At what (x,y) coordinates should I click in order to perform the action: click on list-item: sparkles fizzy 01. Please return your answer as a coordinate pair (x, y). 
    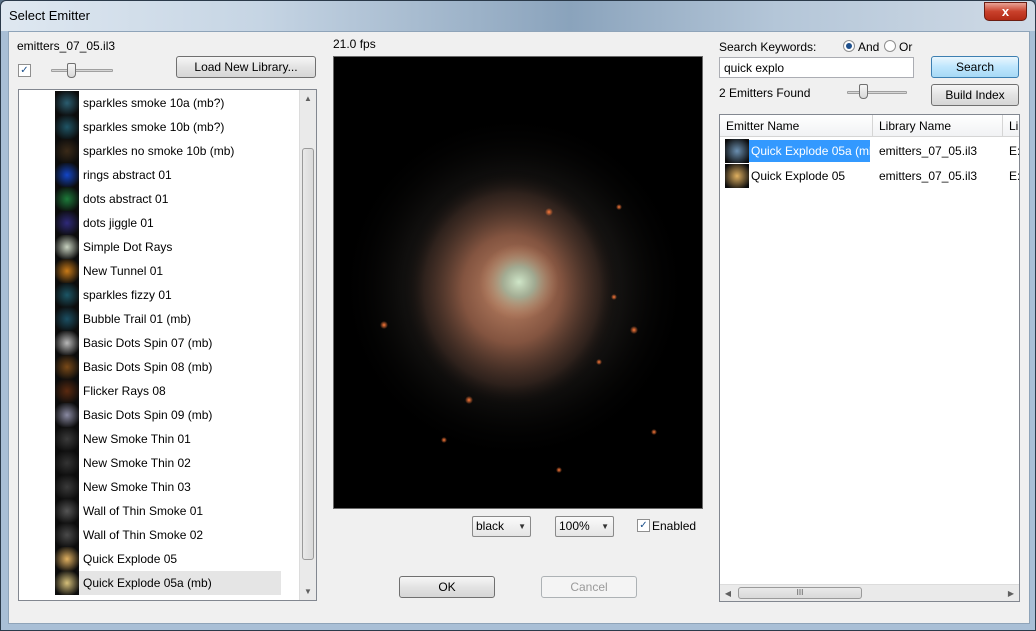
    Looking at the image, I should click on (168, 295).